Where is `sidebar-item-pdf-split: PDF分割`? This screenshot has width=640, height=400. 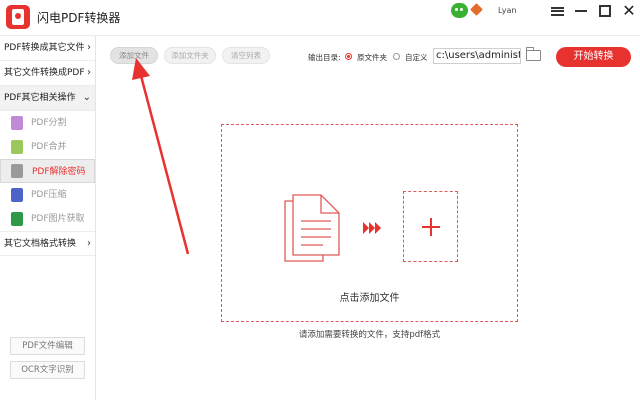
sidebar-item-pdf-split: PDF分割 is located at coordinates (47, 123).